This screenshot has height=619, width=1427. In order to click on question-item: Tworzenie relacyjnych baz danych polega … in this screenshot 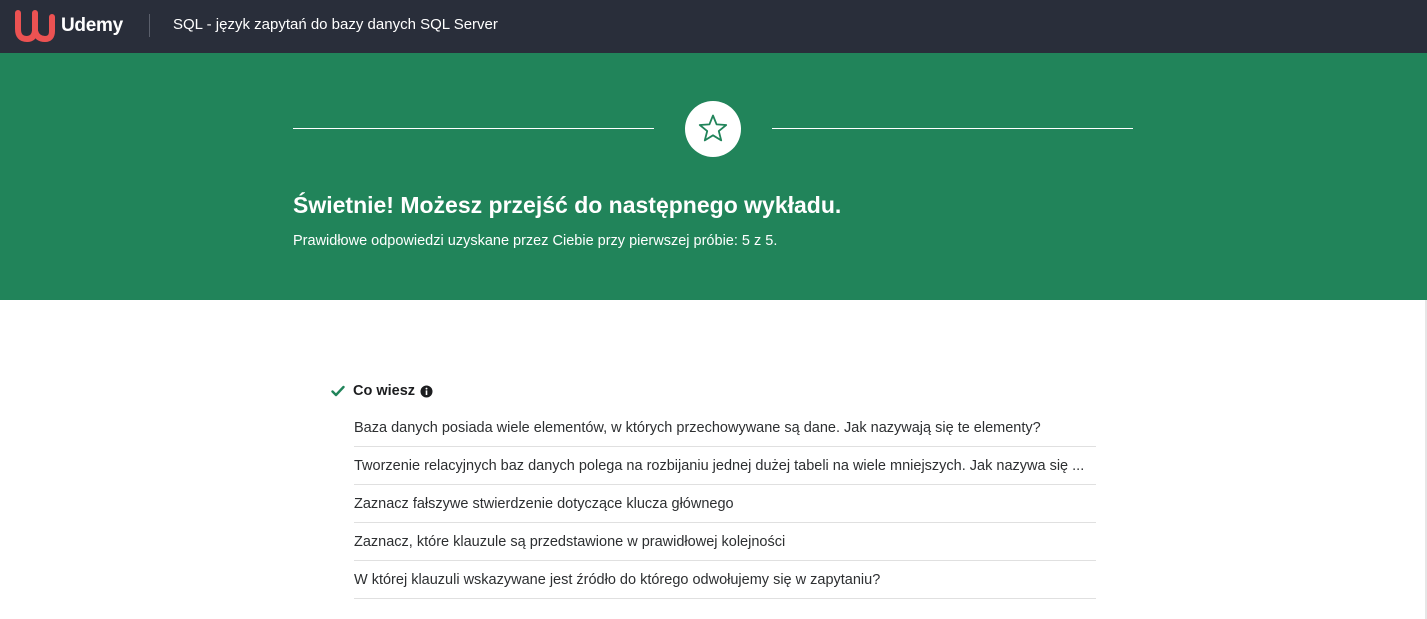, I will do `click(725, 466)`.